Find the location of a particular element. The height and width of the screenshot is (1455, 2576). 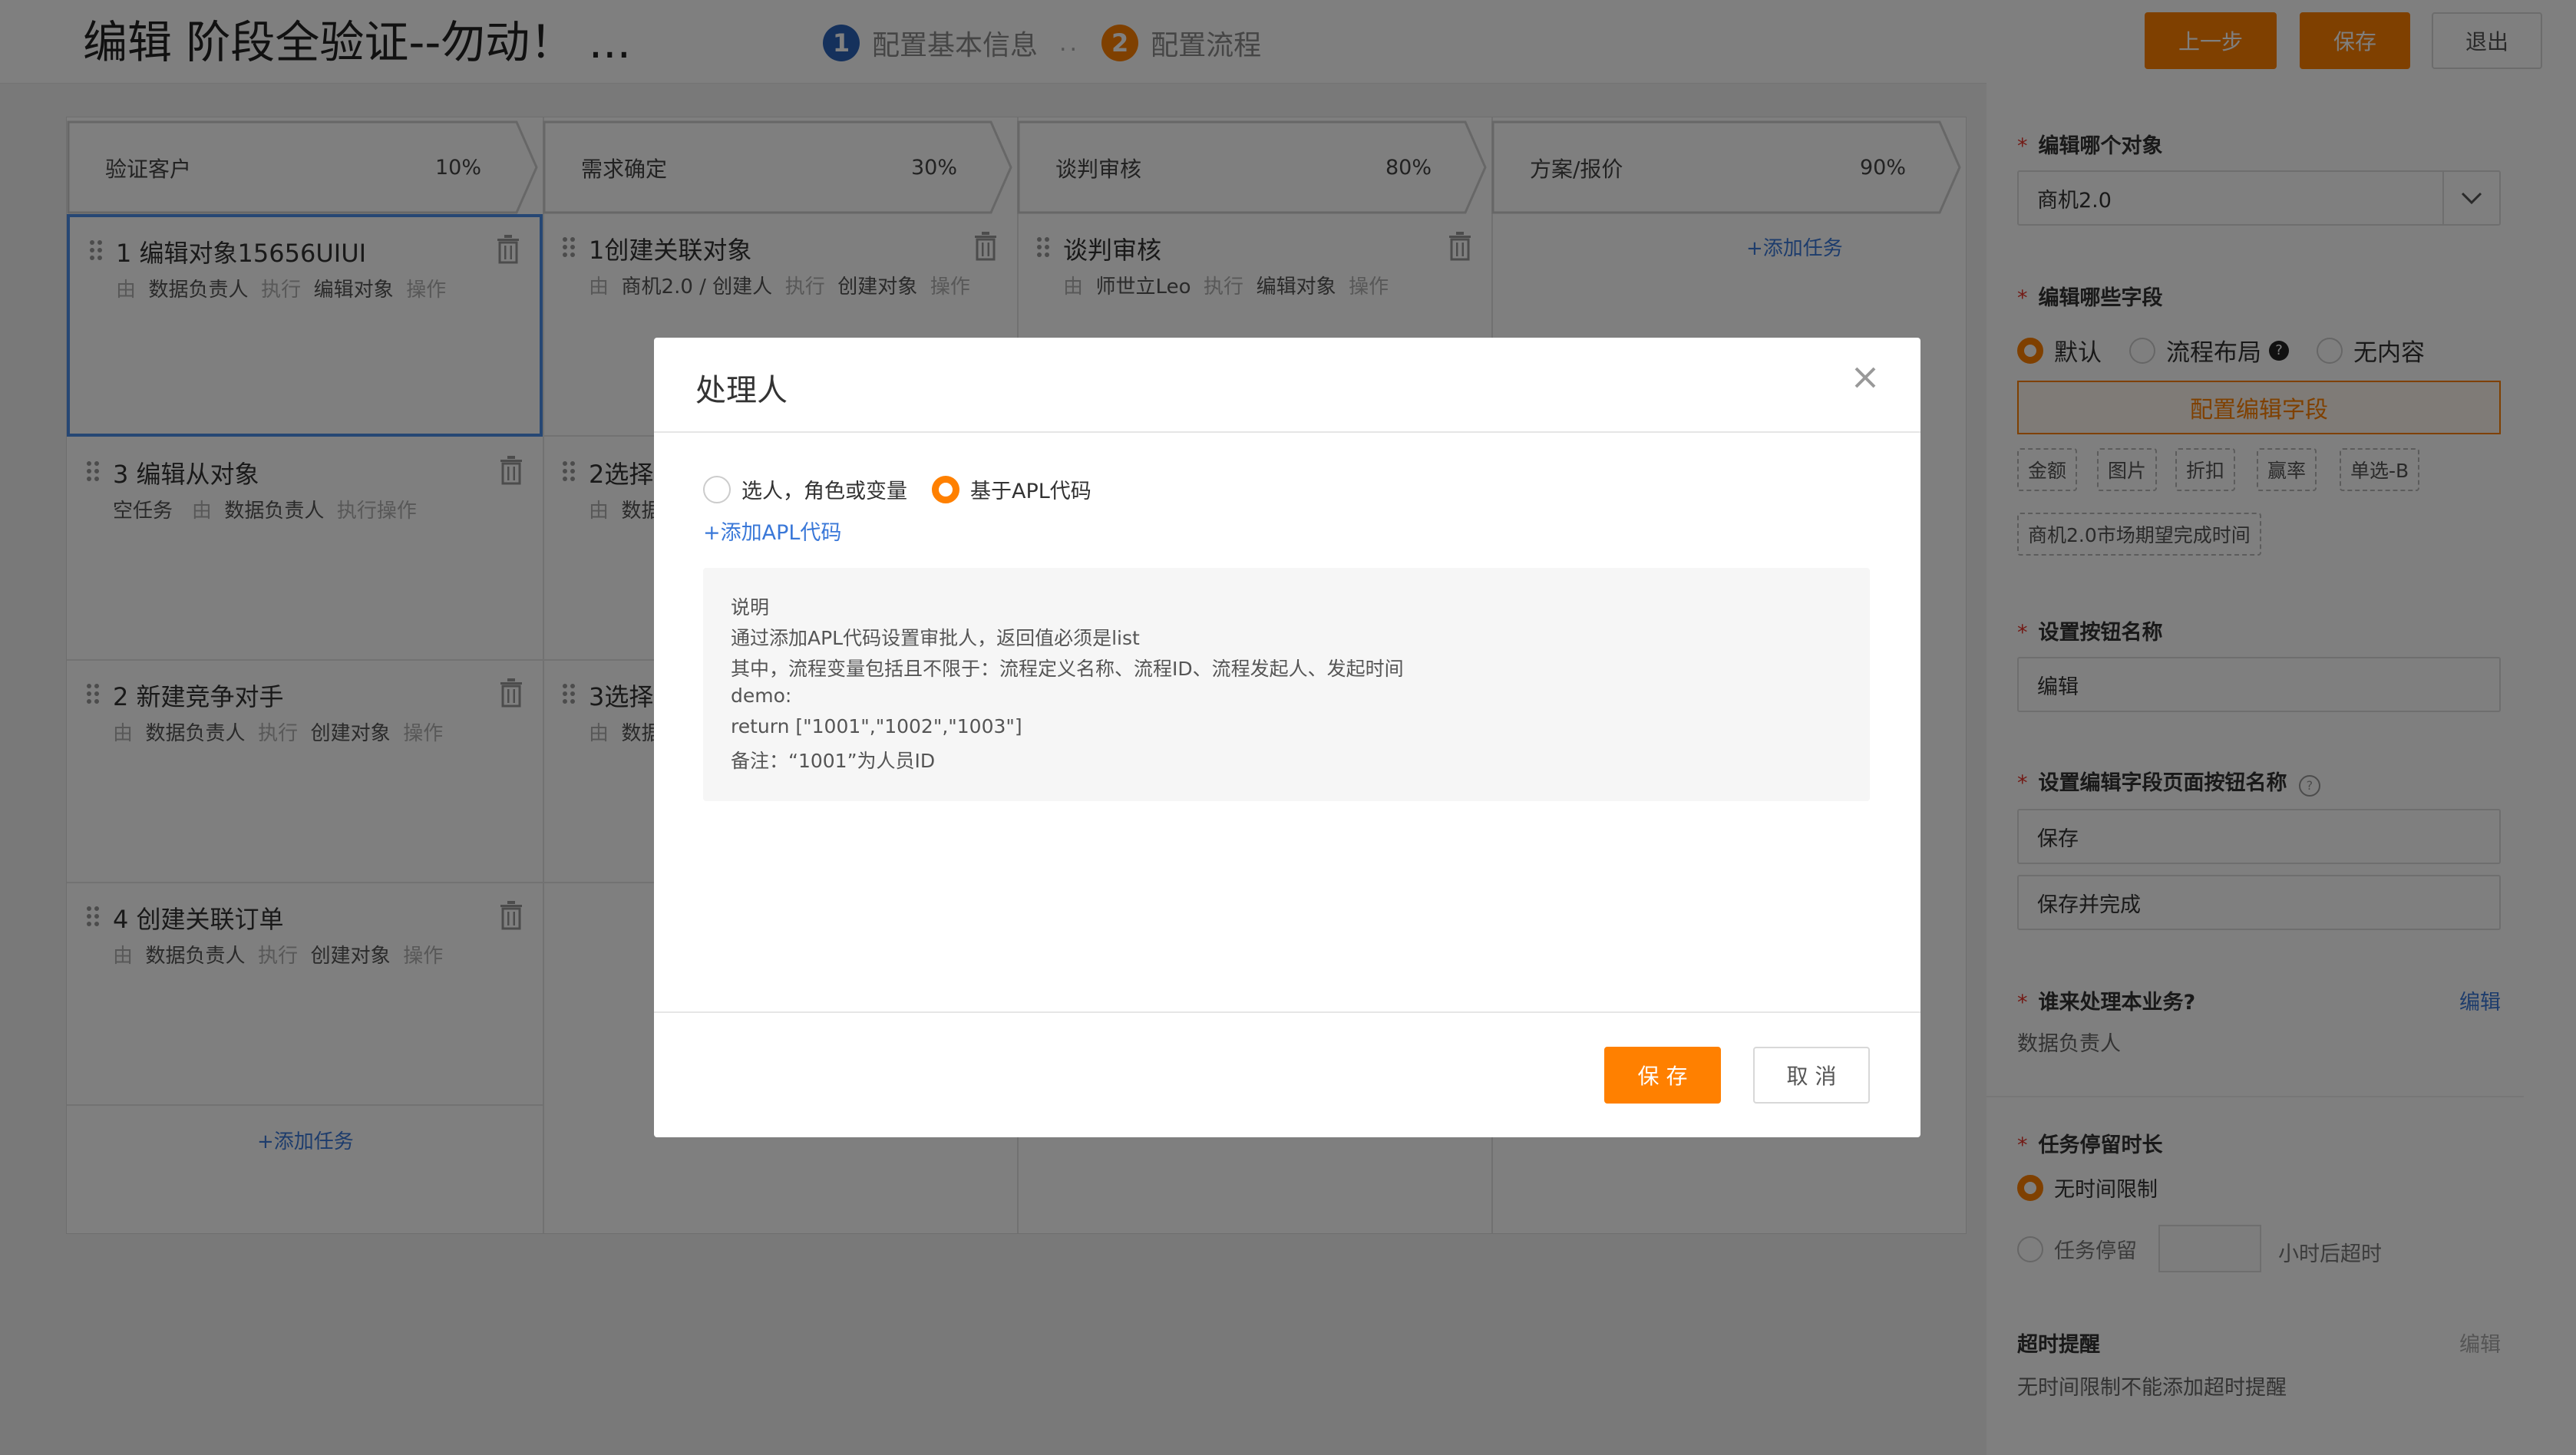

apl-code-radio: 基于APL代码 is located at coordinates (1011, 489).